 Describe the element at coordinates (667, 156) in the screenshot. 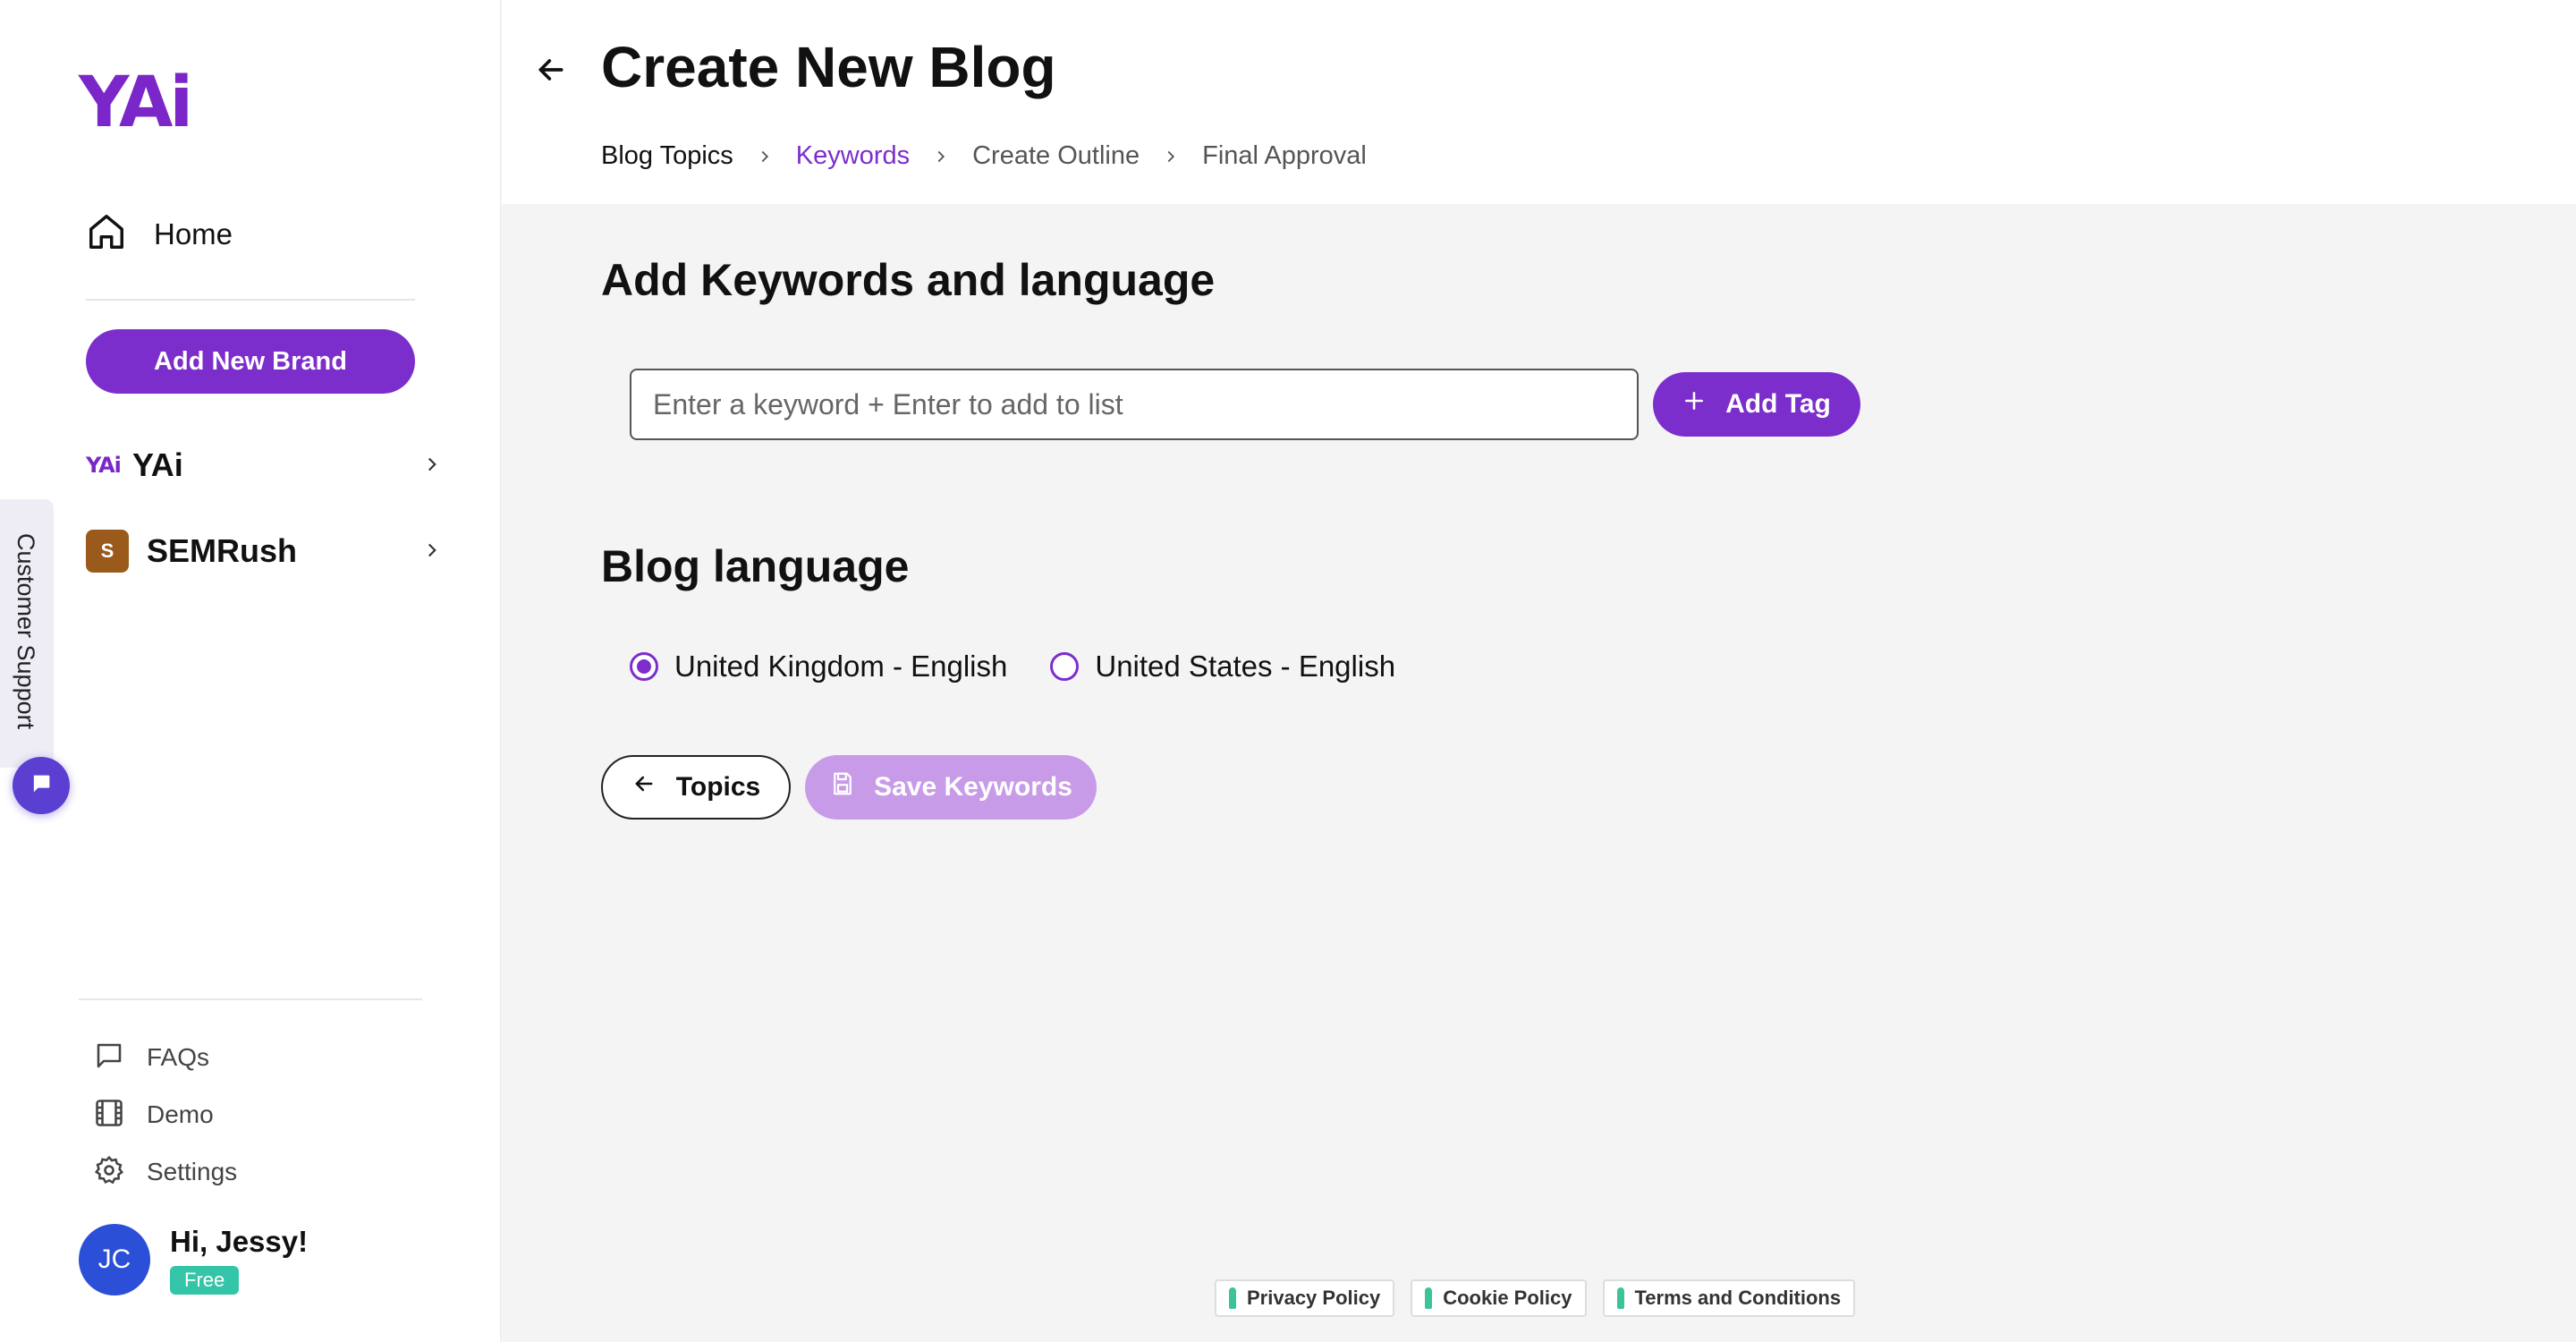

I see `breadcrumb-blog-topics: Blog Topics` at that location.